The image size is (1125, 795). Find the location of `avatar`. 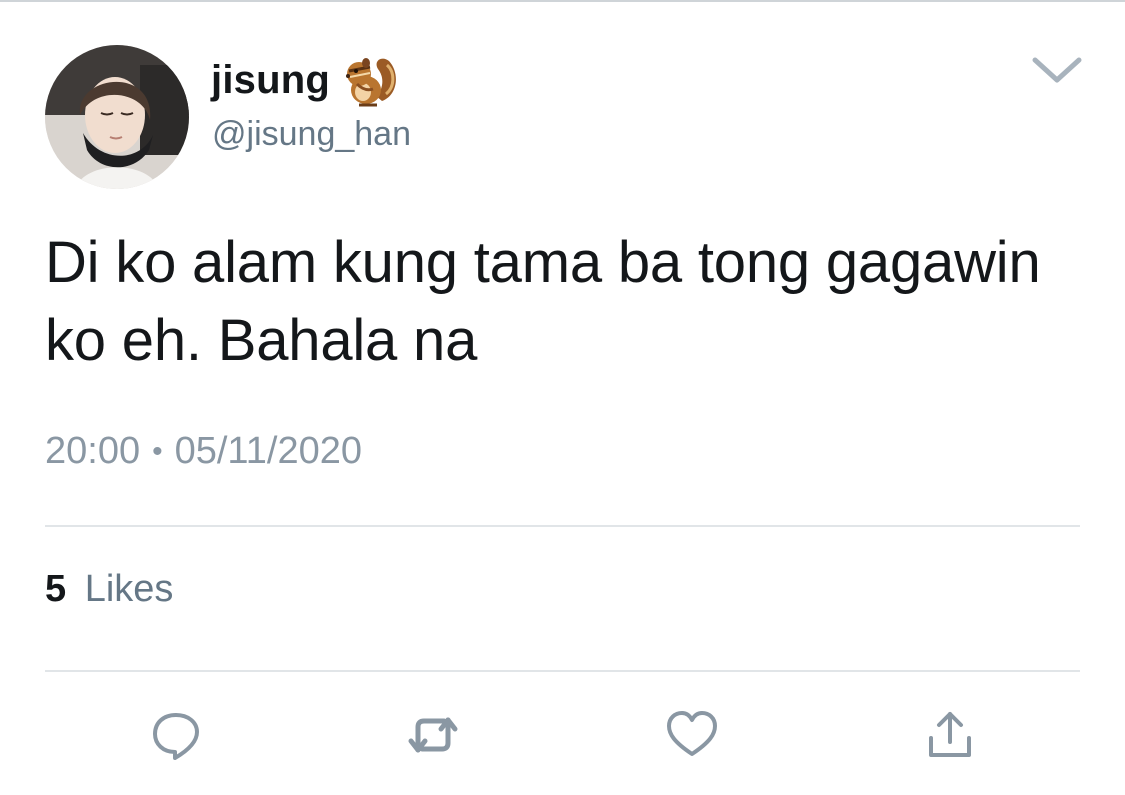

avatar is located at coordinates (117, 117).